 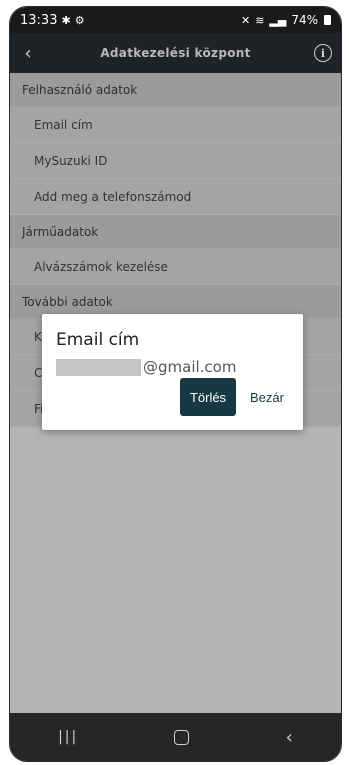 I want to click on email-suffix: @gmail.com, so click(x=190, y=367).